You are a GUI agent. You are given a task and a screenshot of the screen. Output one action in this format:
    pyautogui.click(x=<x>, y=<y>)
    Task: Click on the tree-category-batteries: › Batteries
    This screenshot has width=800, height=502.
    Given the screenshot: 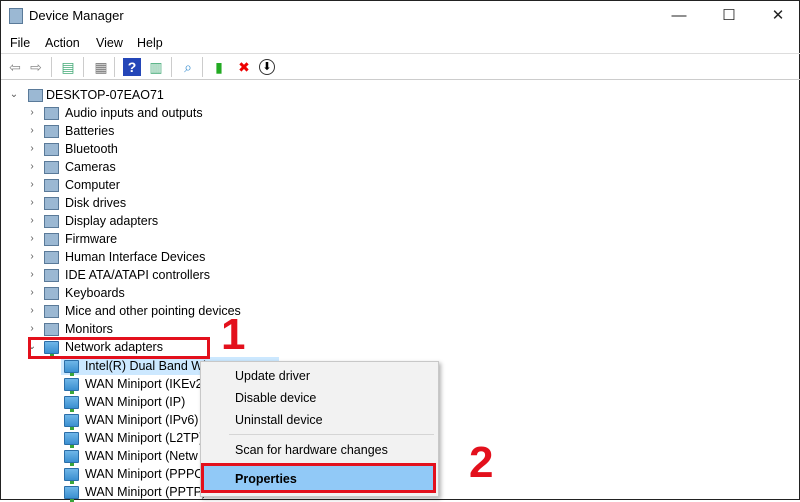 What is the action you would take?
    pyautogui.click(x=400, y=131)
    